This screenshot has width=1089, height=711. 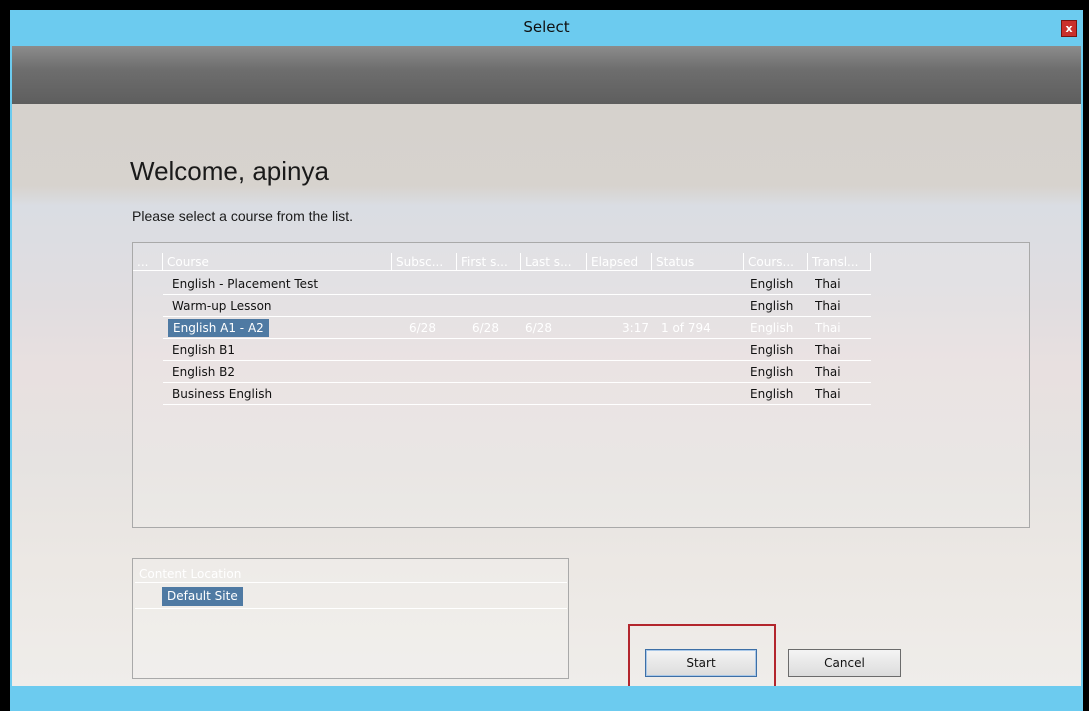 I want to click on content-location-list: Content Location Default Site, so click(x=350, y=618).